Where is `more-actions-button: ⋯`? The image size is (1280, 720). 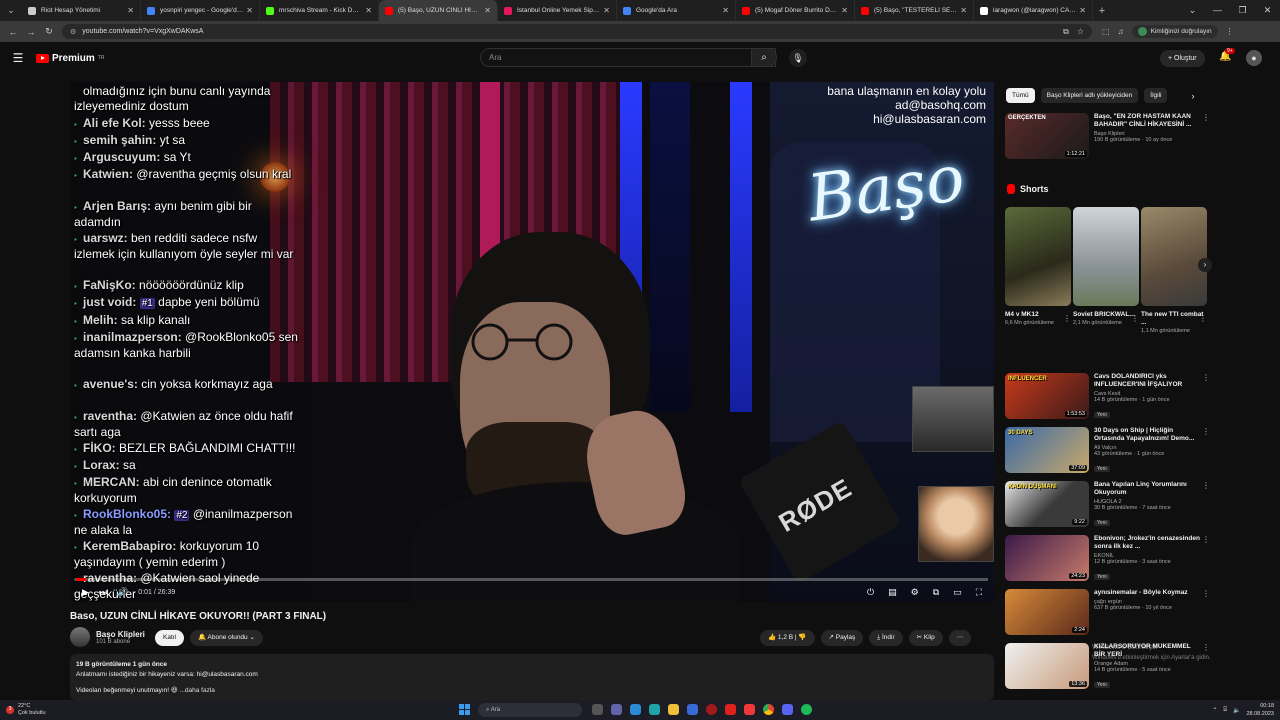
more-actions-button: ⋯ is located at coordinates (960, 638).